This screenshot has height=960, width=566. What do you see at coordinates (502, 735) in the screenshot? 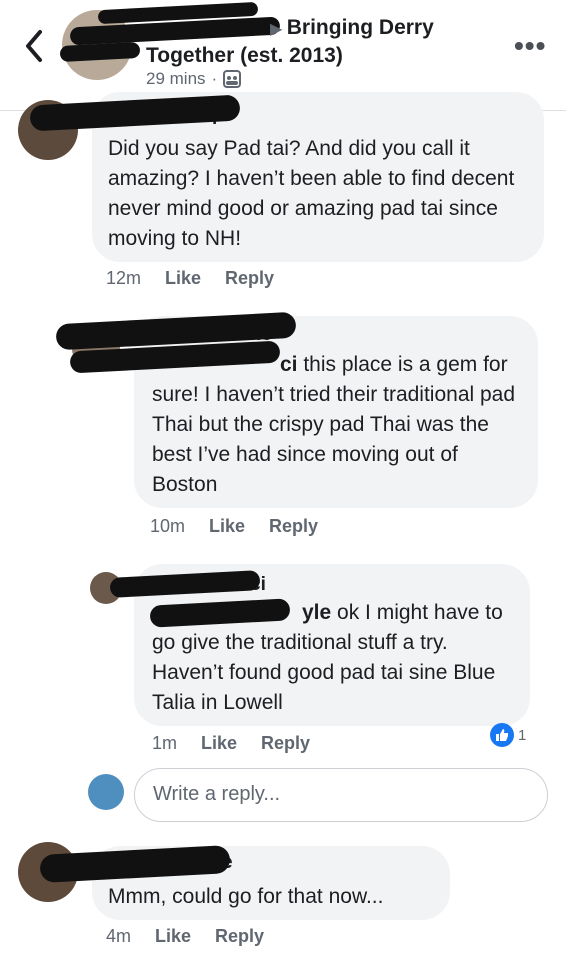
I see `thumbs-up-icon` at bounding box center [502, 735].